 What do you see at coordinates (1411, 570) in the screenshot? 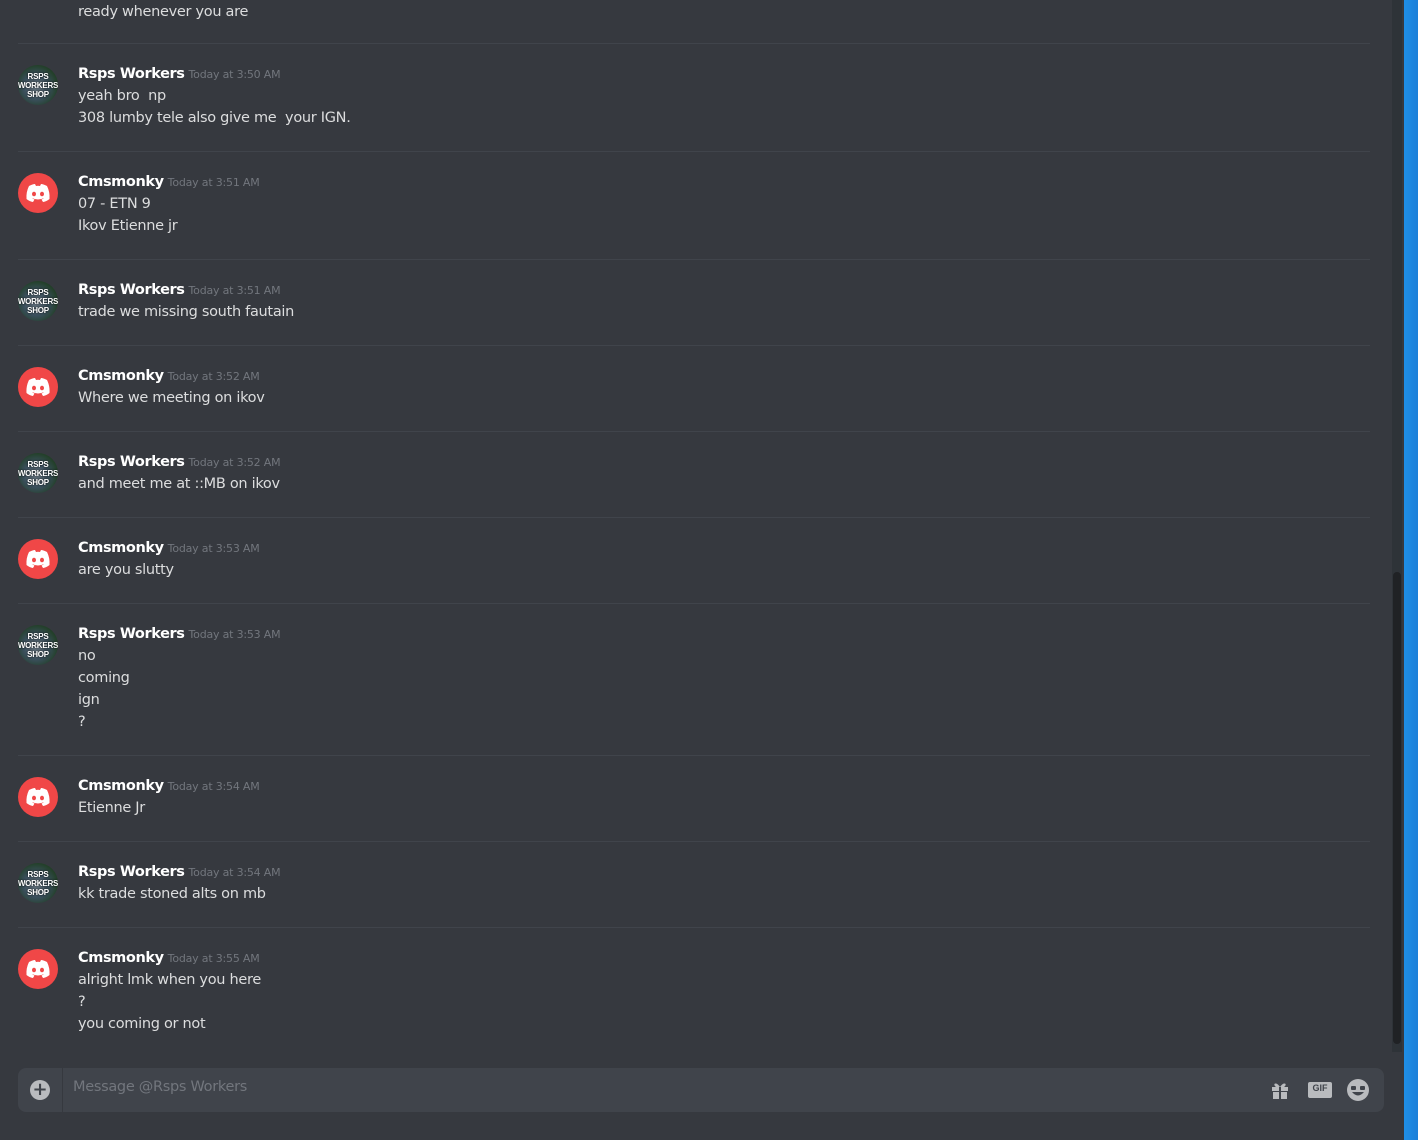
I see `desktop-edge` at bounding box center [1411, 570].